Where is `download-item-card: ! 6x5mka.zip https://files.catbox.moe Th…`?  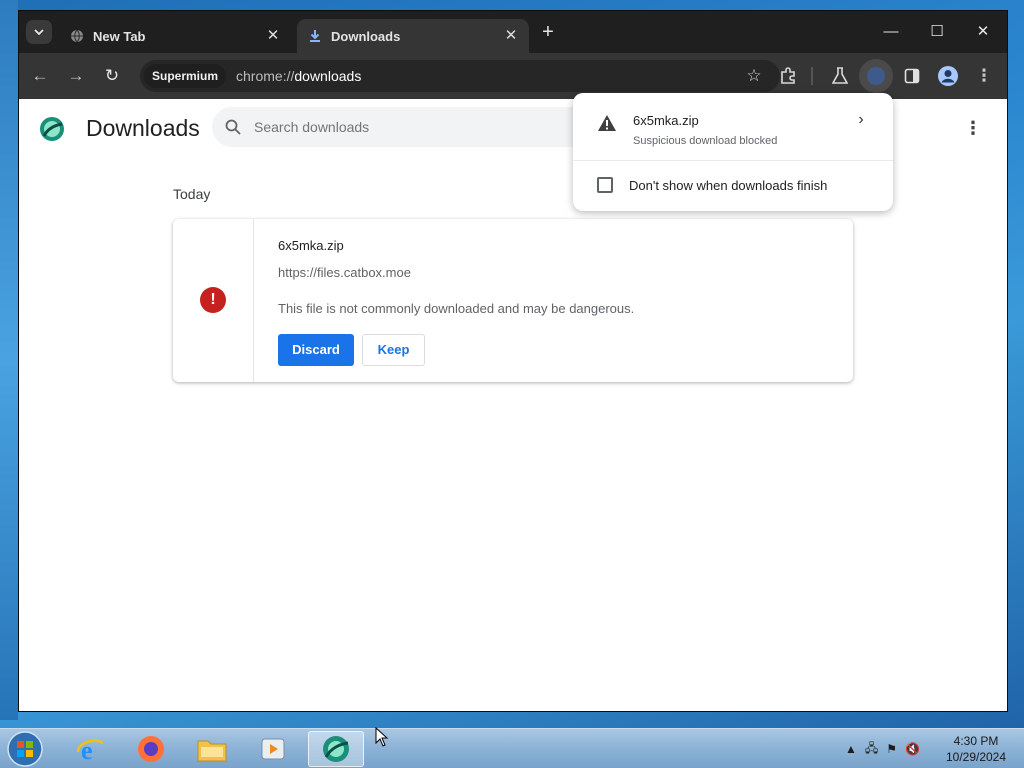
download-item-card: ! 6x5mka.zip https://files.catbox.moe Th… is located at coordinates (513, 300).